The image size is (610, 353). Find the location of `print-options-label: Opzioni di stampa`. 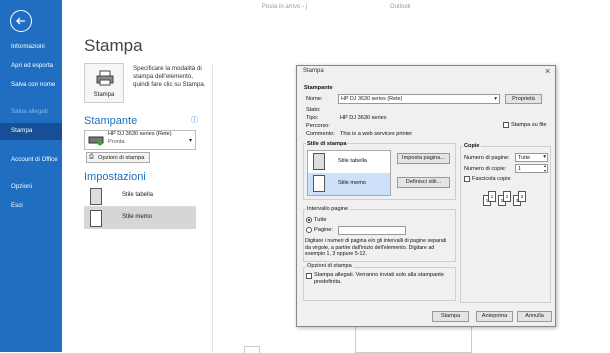

print-options-label: Opzioni di stampa is located at coordinates (121, 157).